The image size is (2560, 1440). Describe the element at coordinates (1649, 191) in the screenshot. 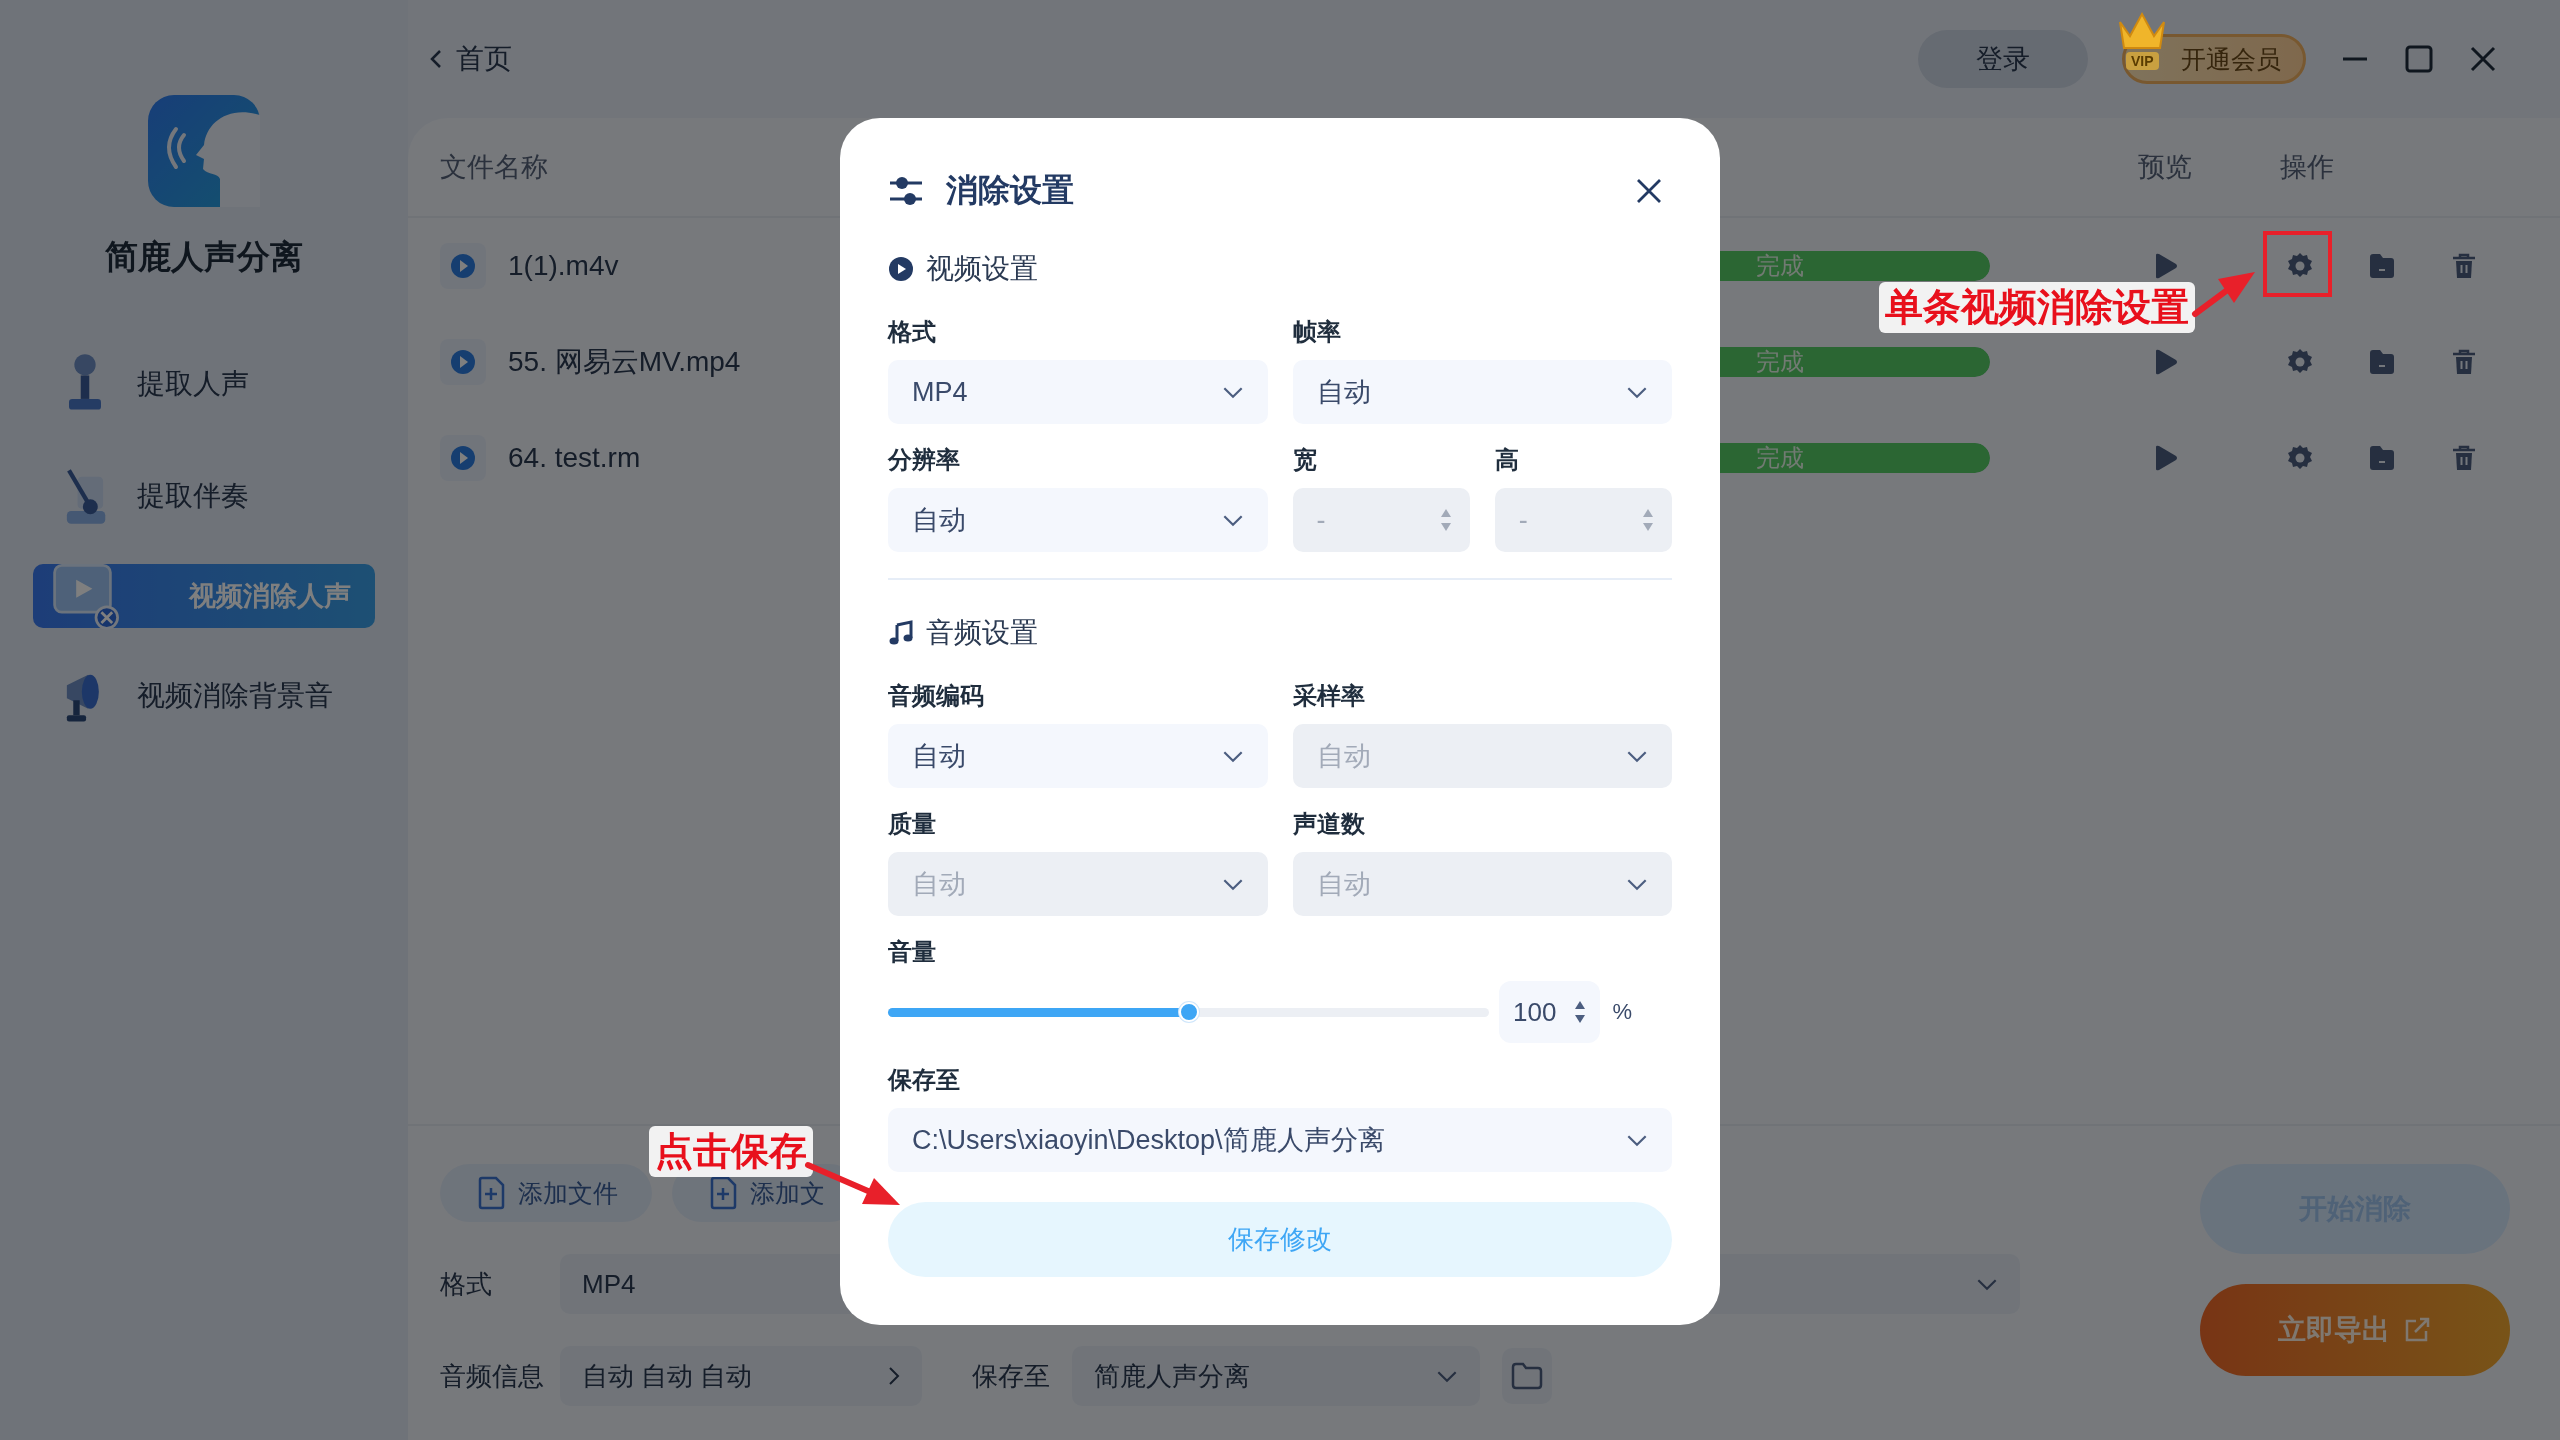

I see `close-icon` at that location.